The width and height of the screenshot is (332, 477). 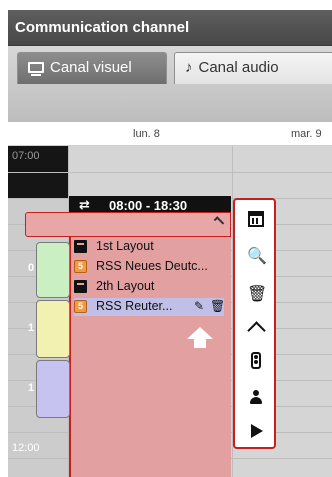 I want to click on time-label-0700: 07:00, so click(x=26, y=156).